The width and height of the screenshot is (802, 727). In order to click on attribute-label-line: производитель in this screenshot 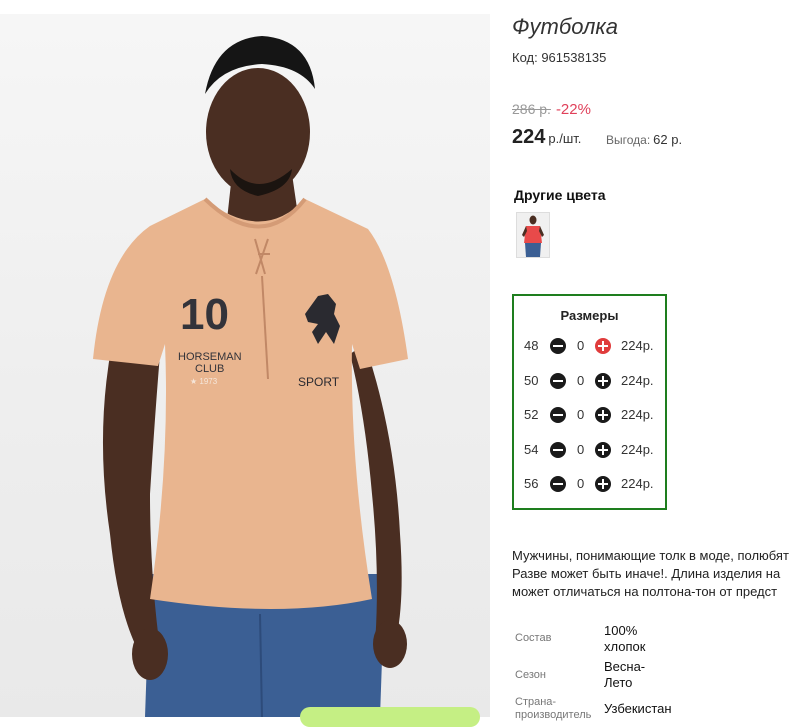, I will do `click(553, 715)`.